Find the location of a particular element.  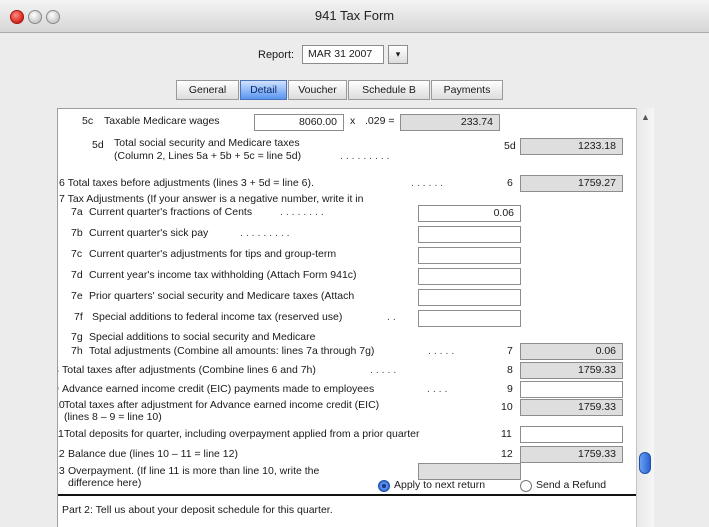

tab-voucher: Voucher is located at coordinates (317, 90).